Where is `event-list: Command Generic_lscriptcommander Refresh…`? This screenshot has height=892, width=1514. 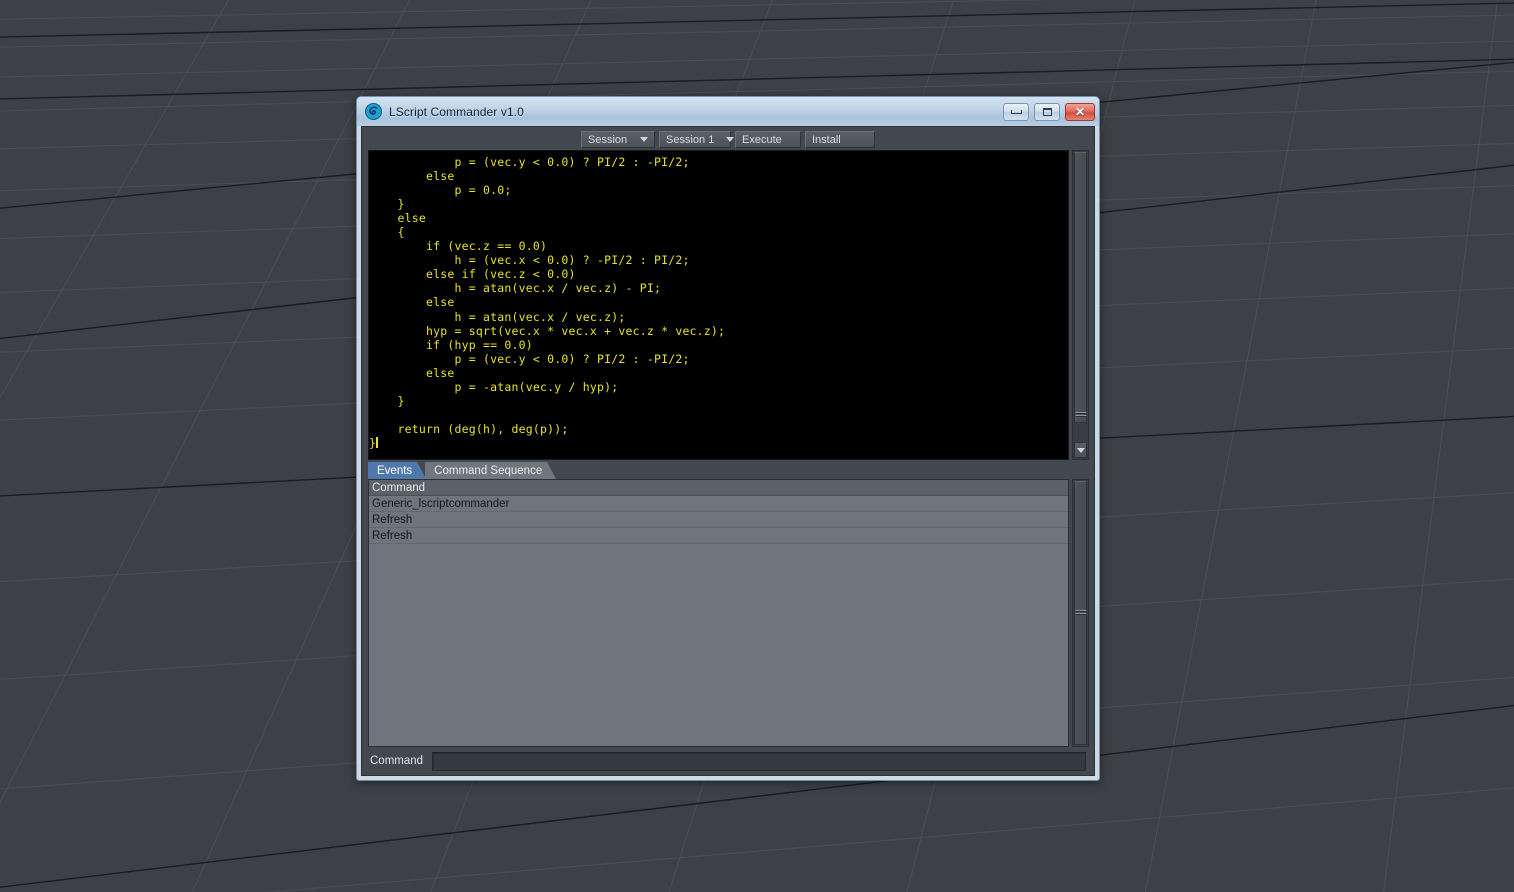 event-list: Command Generic_lscriptcommander Refresh… is located at coordinates (718, 613).